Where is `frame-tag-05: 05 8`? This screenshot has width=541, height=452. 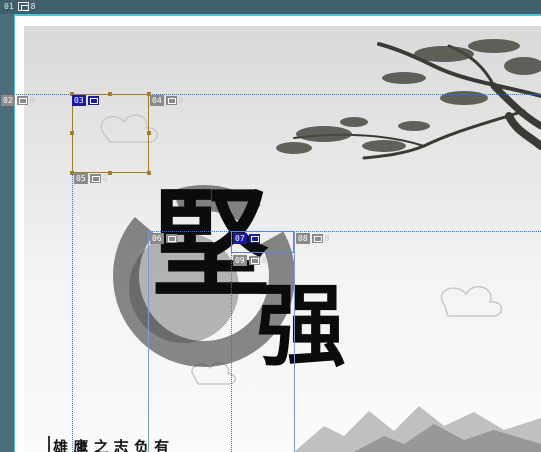 frame-tag-05: 05 8 is located at coordinates (90, 178).